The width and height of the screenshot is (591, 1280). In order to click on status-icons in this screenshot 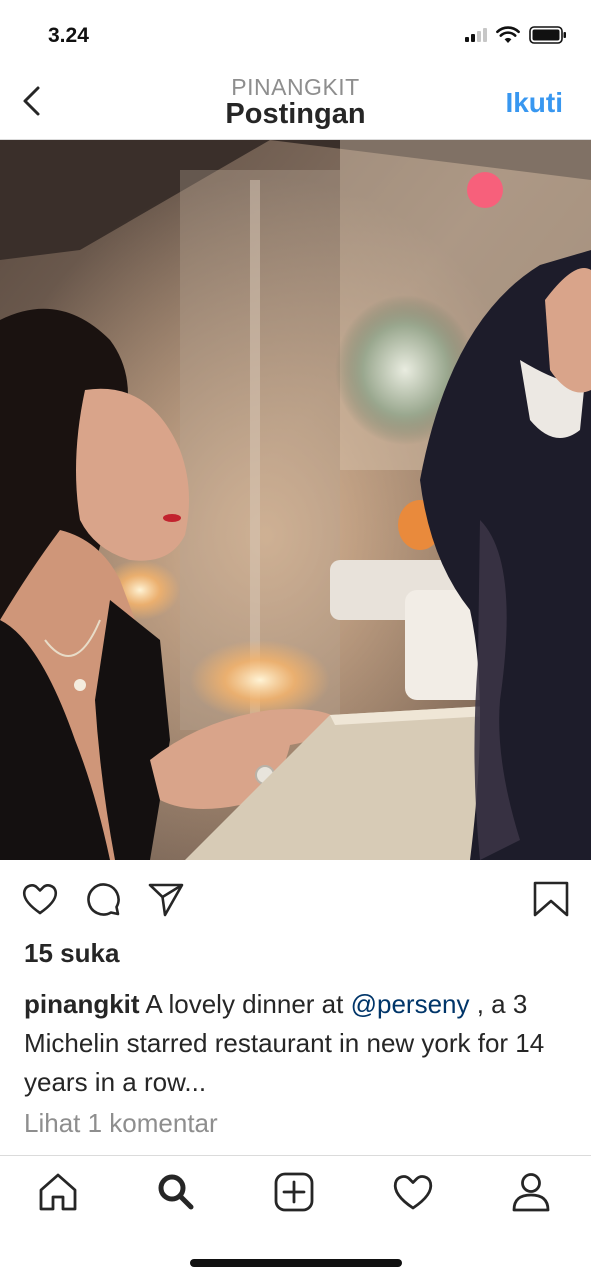, I will do `click(516, 35)`.